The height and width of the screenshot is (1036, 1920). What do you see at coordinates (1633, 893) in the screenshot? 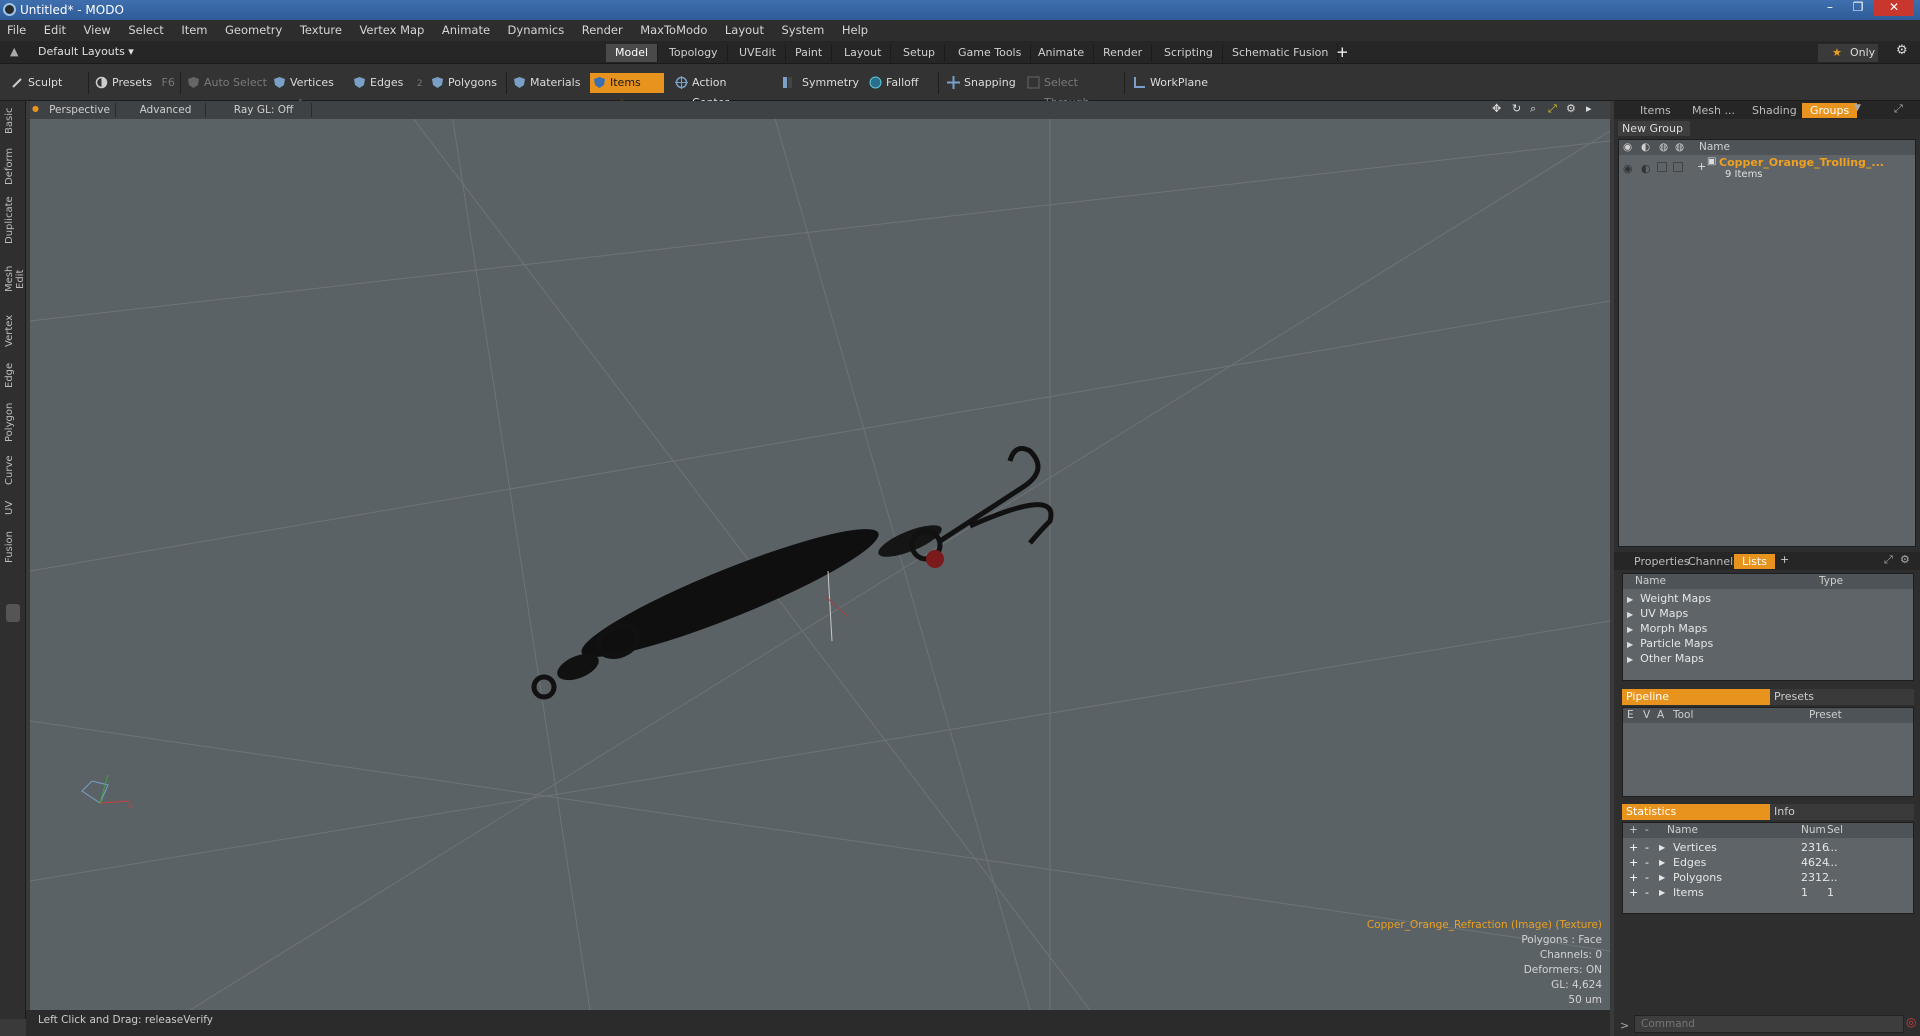
I see `stats-add-button: +` at bounding box center [1633, 893].